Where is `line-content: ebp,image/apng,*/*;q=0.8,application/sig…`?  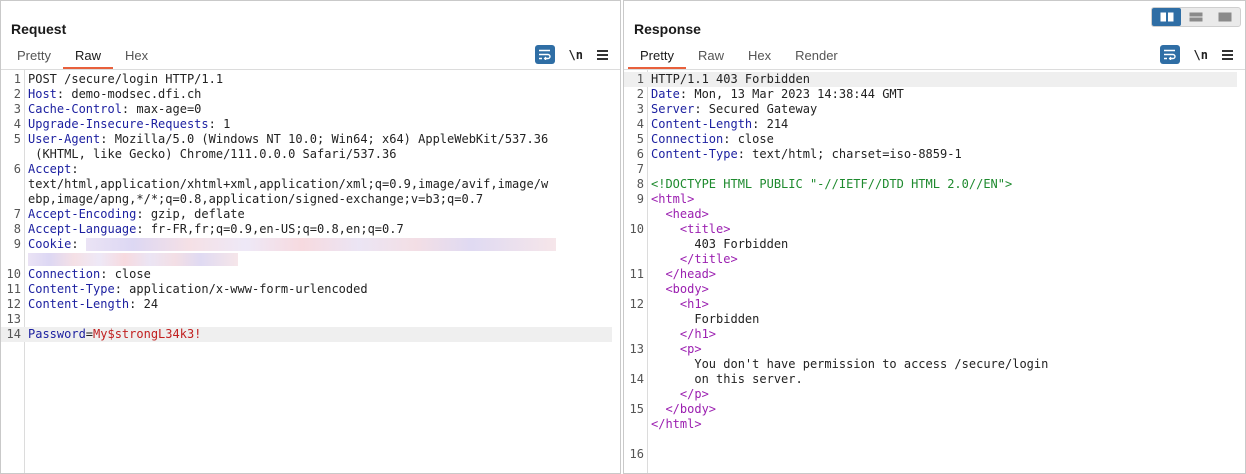
line-content: ebp,image/apng,*/*;q=0.8,application/sig… is located at coordinates (255, 199).